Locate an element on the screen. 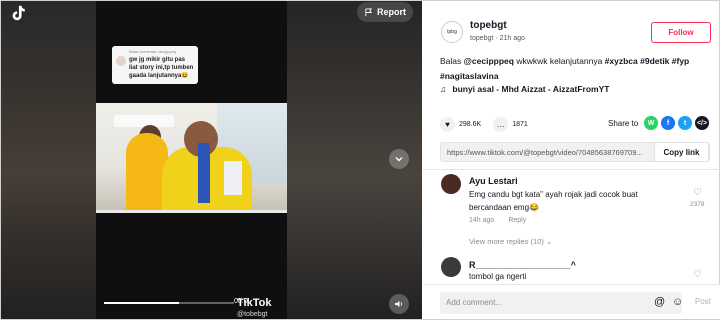 This screenshot has width=720, height=320. comment-like-count: 2378 is located at coordinates (697, 204).